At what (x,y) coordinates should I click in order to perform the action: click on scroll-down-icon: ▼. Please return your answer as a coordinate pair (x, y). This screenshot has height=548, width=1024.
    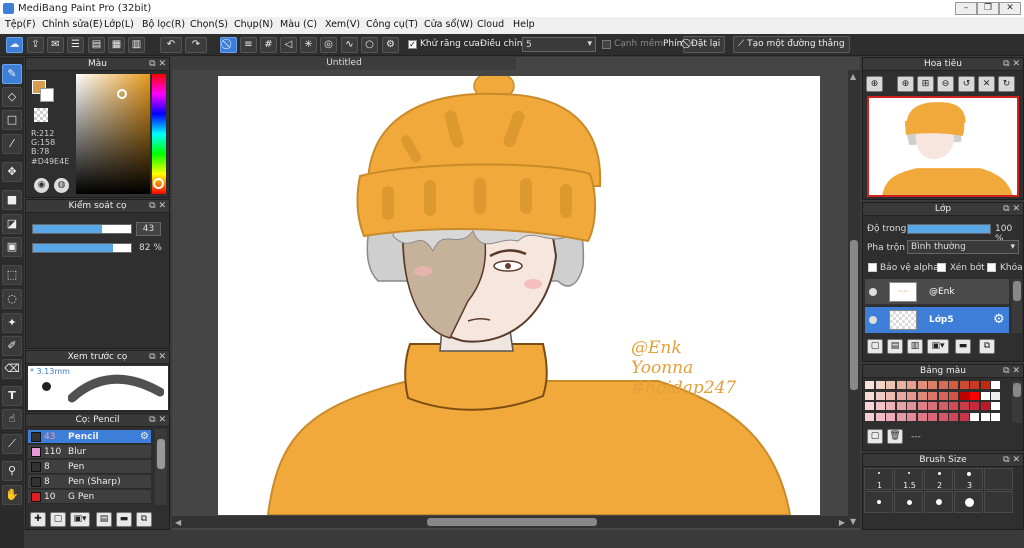
    Looking at the image, I should click on (853, 521).